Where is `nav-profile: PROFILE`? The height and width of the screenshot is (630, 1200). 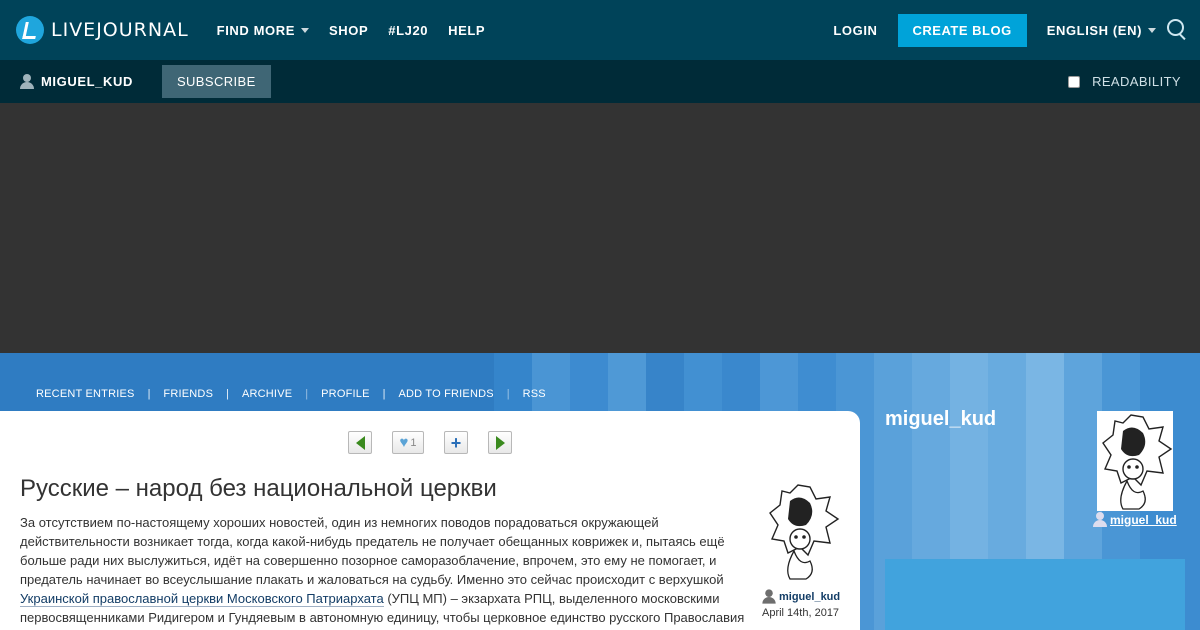
nav-profile: PROFILE is located at coordinates (345, 394).